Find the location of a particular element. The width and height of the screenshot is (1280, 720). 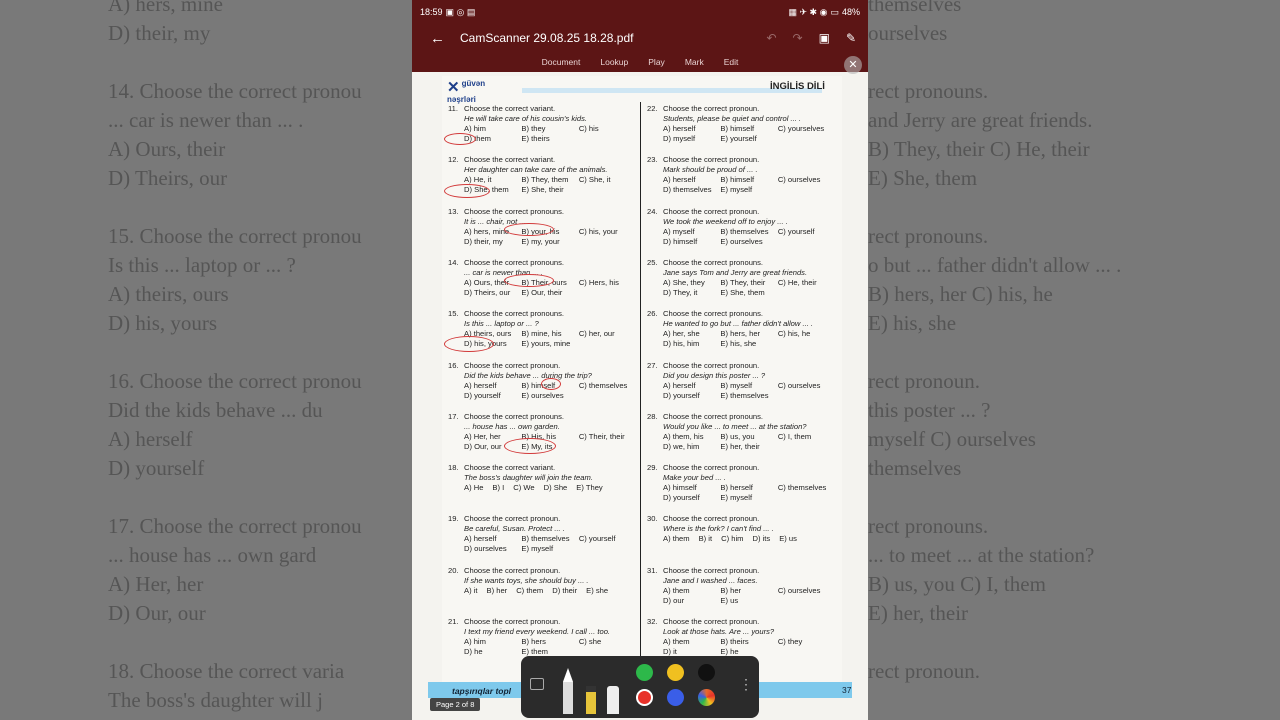

answer-option: C) him is located at coordinates (732, 539).